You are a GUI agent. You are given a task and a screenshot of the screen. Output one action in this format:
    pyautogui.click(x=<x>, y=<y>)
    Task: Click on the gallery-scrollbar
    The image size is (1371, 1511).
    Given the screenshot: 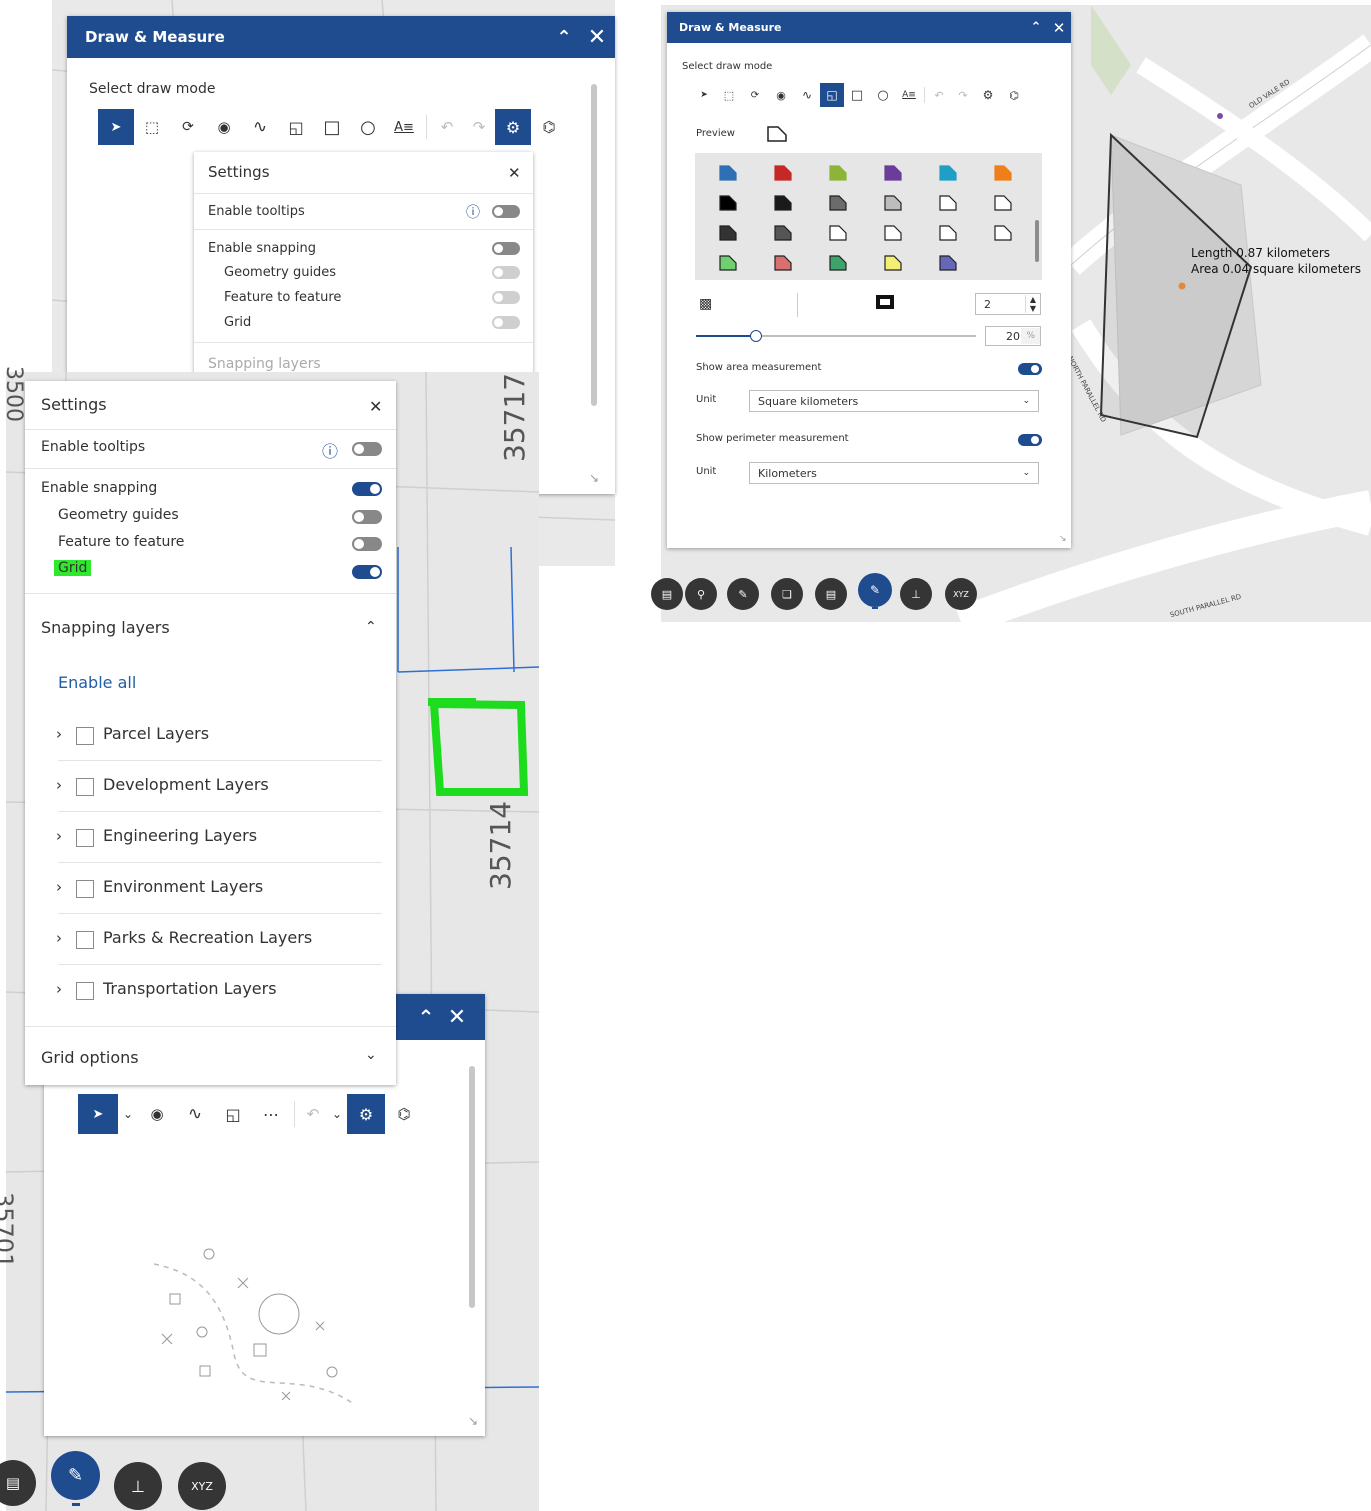 What is the action you would take?
    pyautogui.click(x=1037, y=241)
    